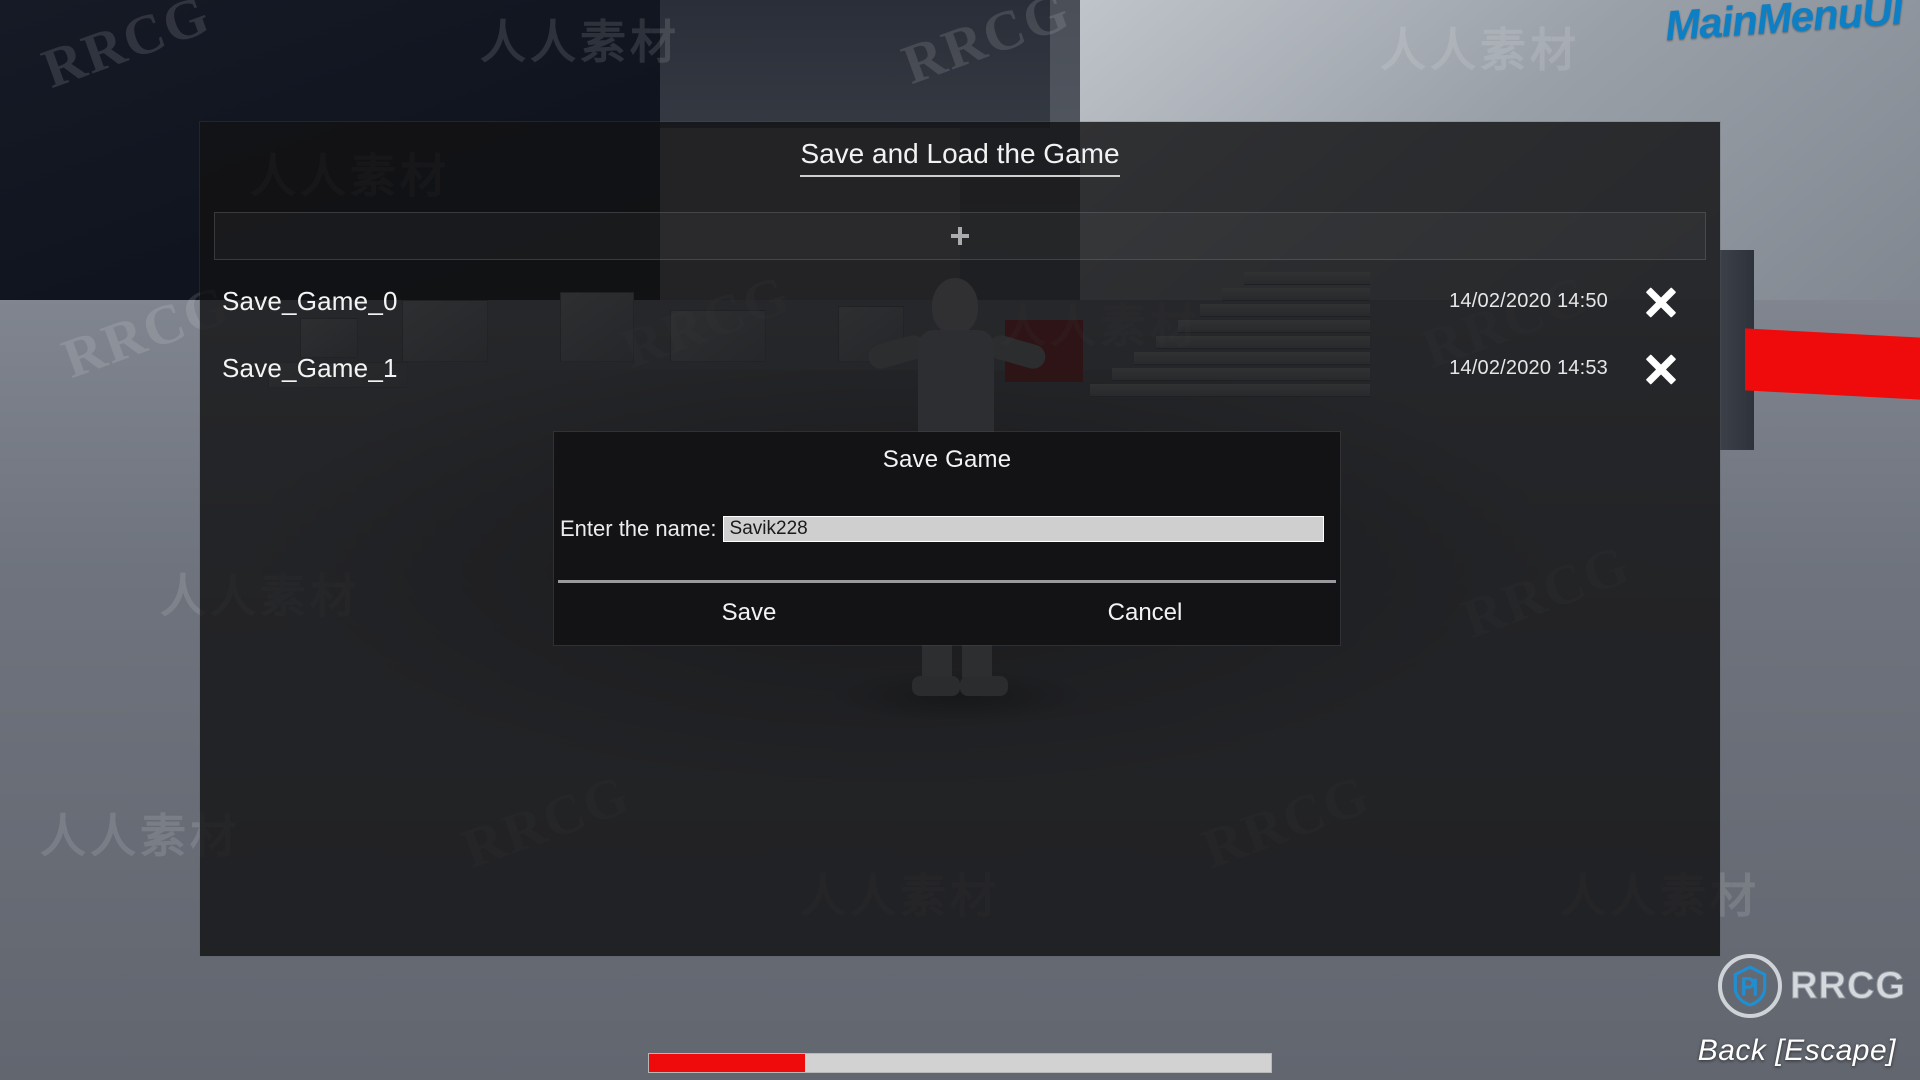 This screenshot has width=1920, height=1080. Describe the element at coordinates (638, 528) in the screenshot. I see `name-field-label: Enter the name:` at that location.